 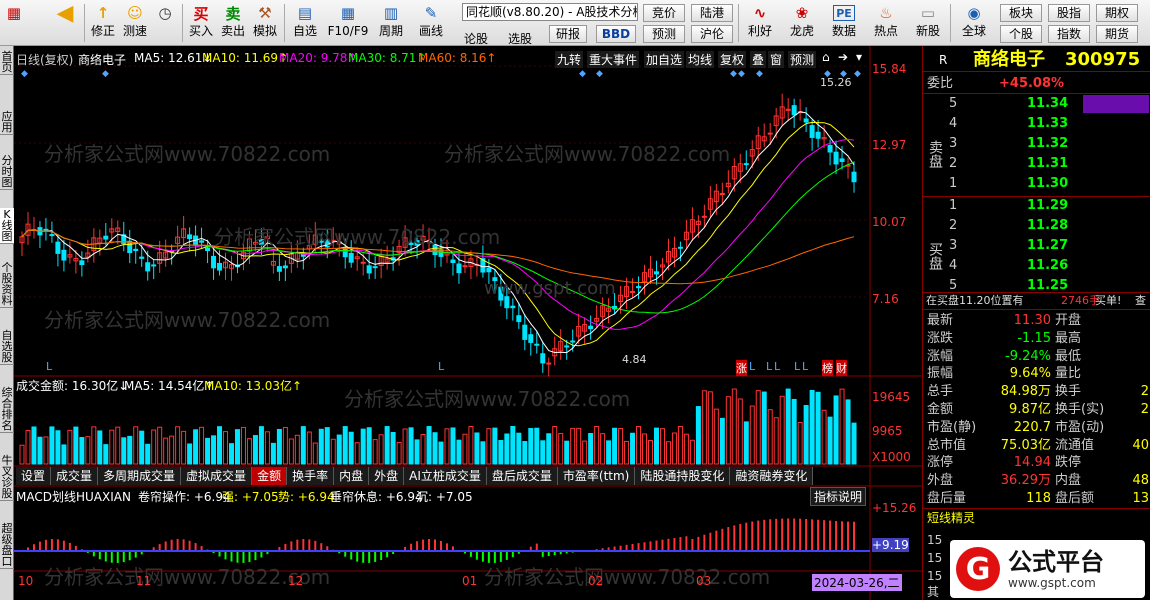 I want to click on sell-button: 卖卖出, so click(x=233, y=23).